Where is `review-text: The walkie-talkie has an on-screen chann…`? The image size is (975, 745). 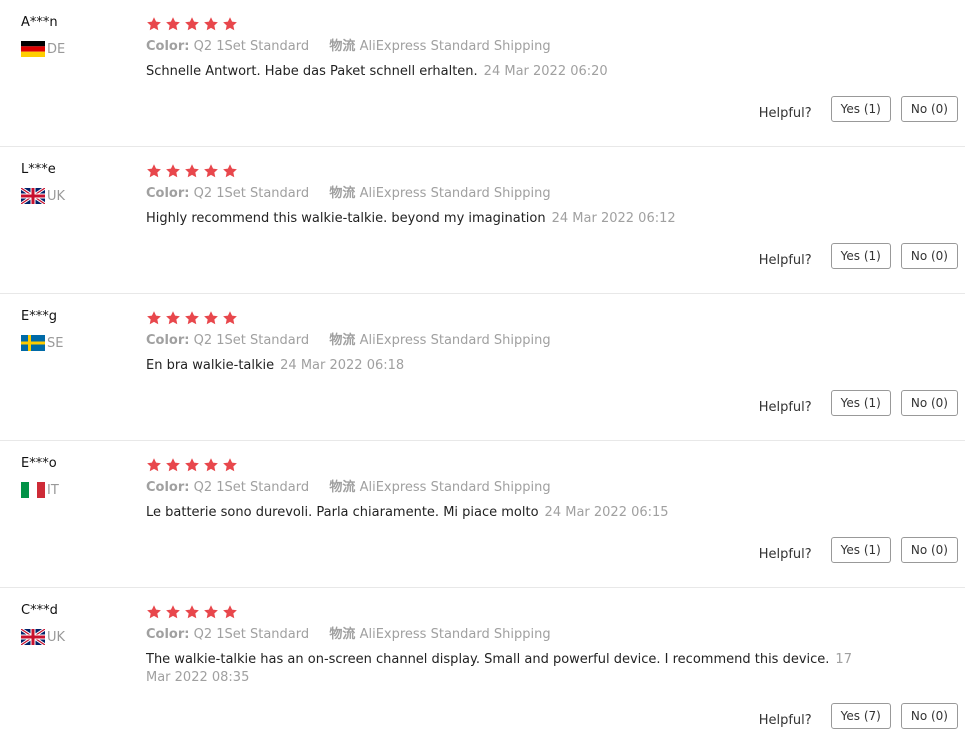 review-text: The walkie-talkie has an on-screen chann… is located at coordinates (506, 669).